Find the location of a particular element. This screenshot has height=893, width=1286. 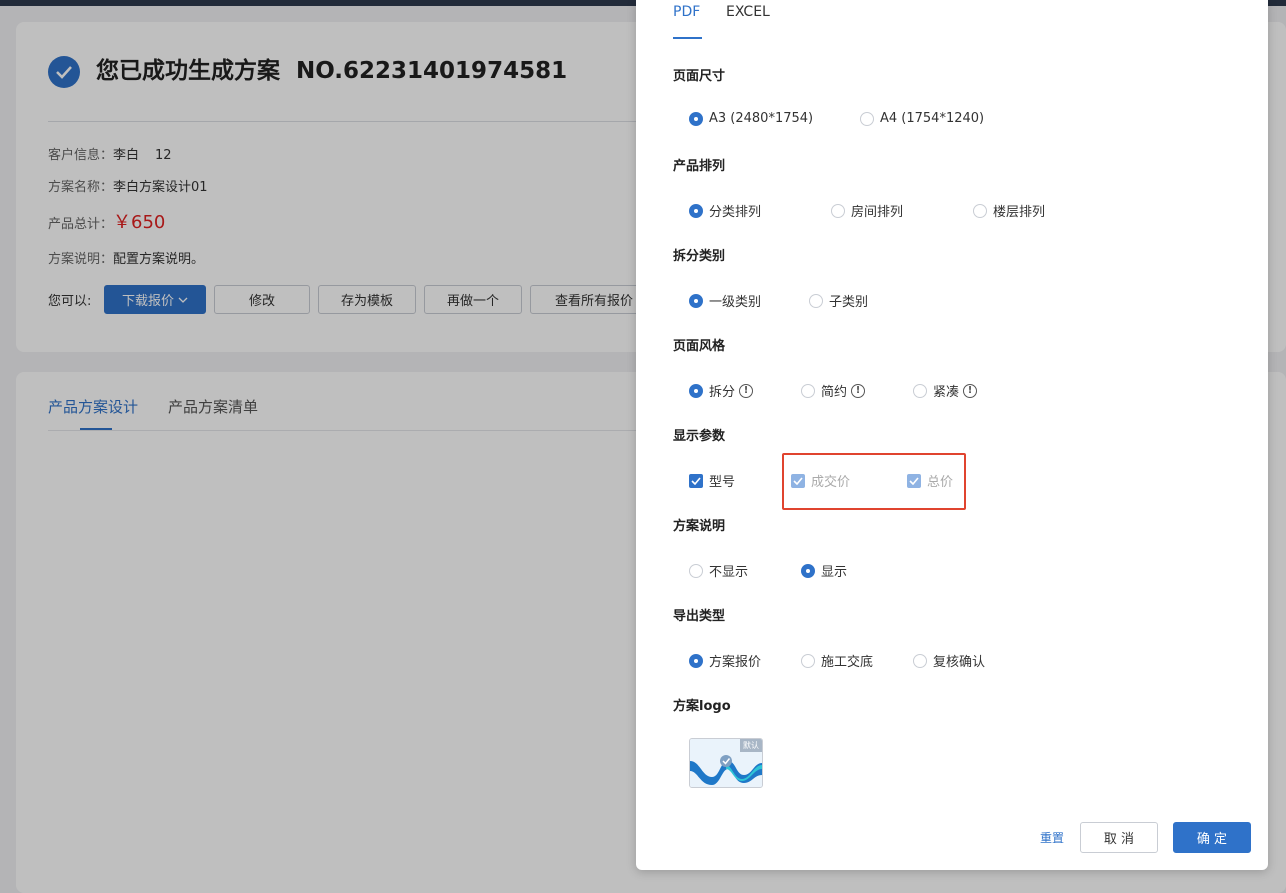

cancel-button: 取 消 is located at coordinates (1119, 837).